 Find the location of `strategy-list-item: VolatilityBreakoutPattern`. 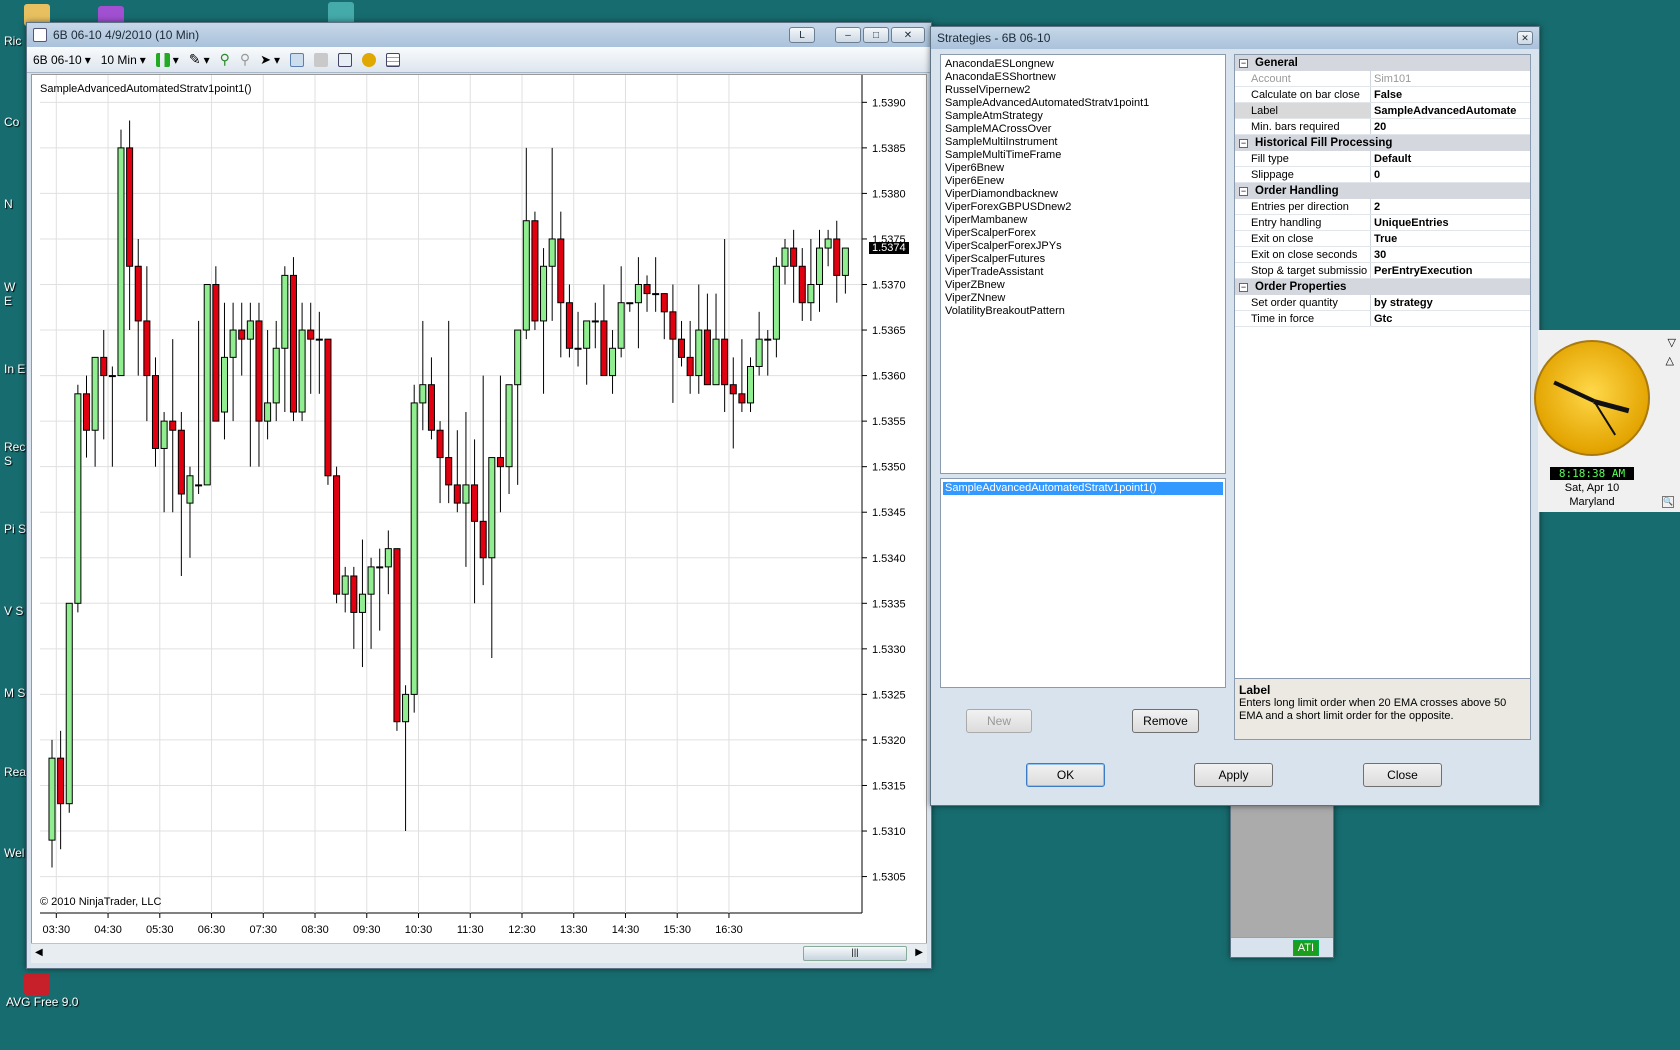

strategy-list-item: VolatilityBreakoutPattern is located at coordinates (1083, 311).